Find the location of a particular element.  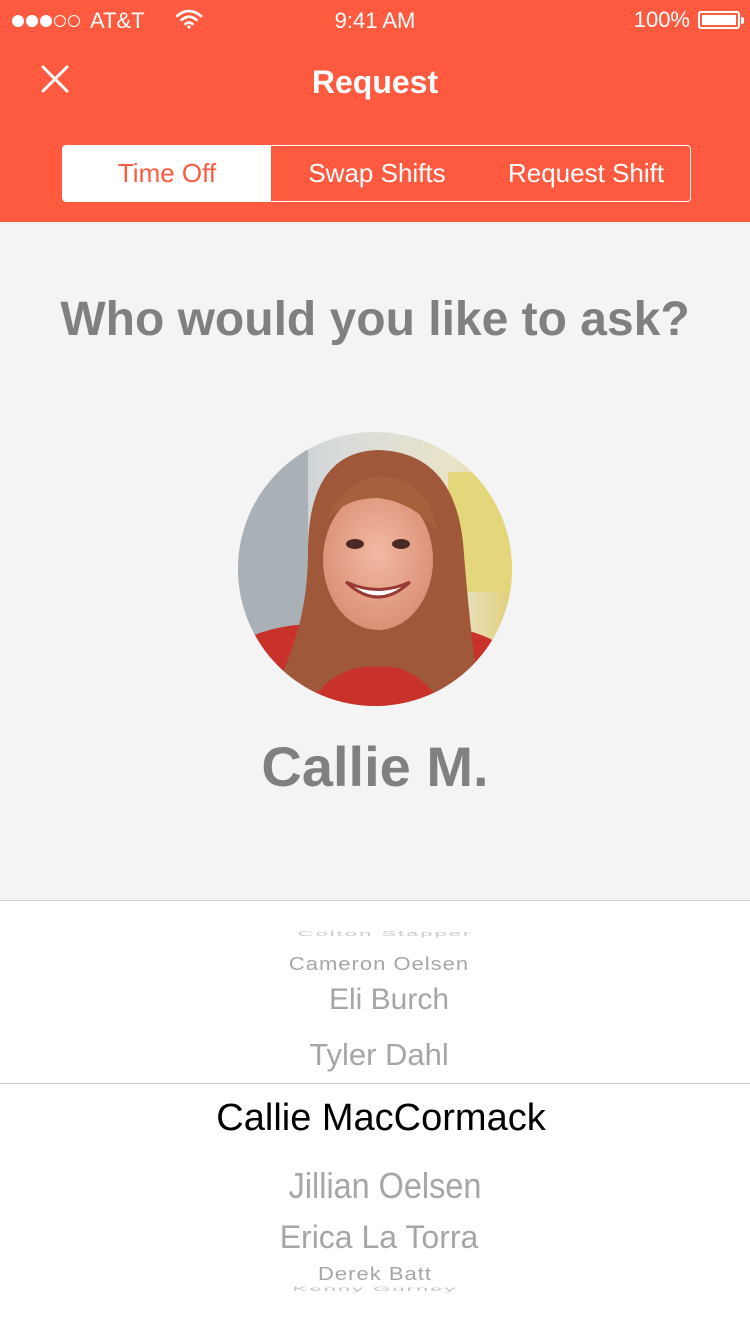

picker-item: Erica La Torra is located at coordinates (377, 1237).